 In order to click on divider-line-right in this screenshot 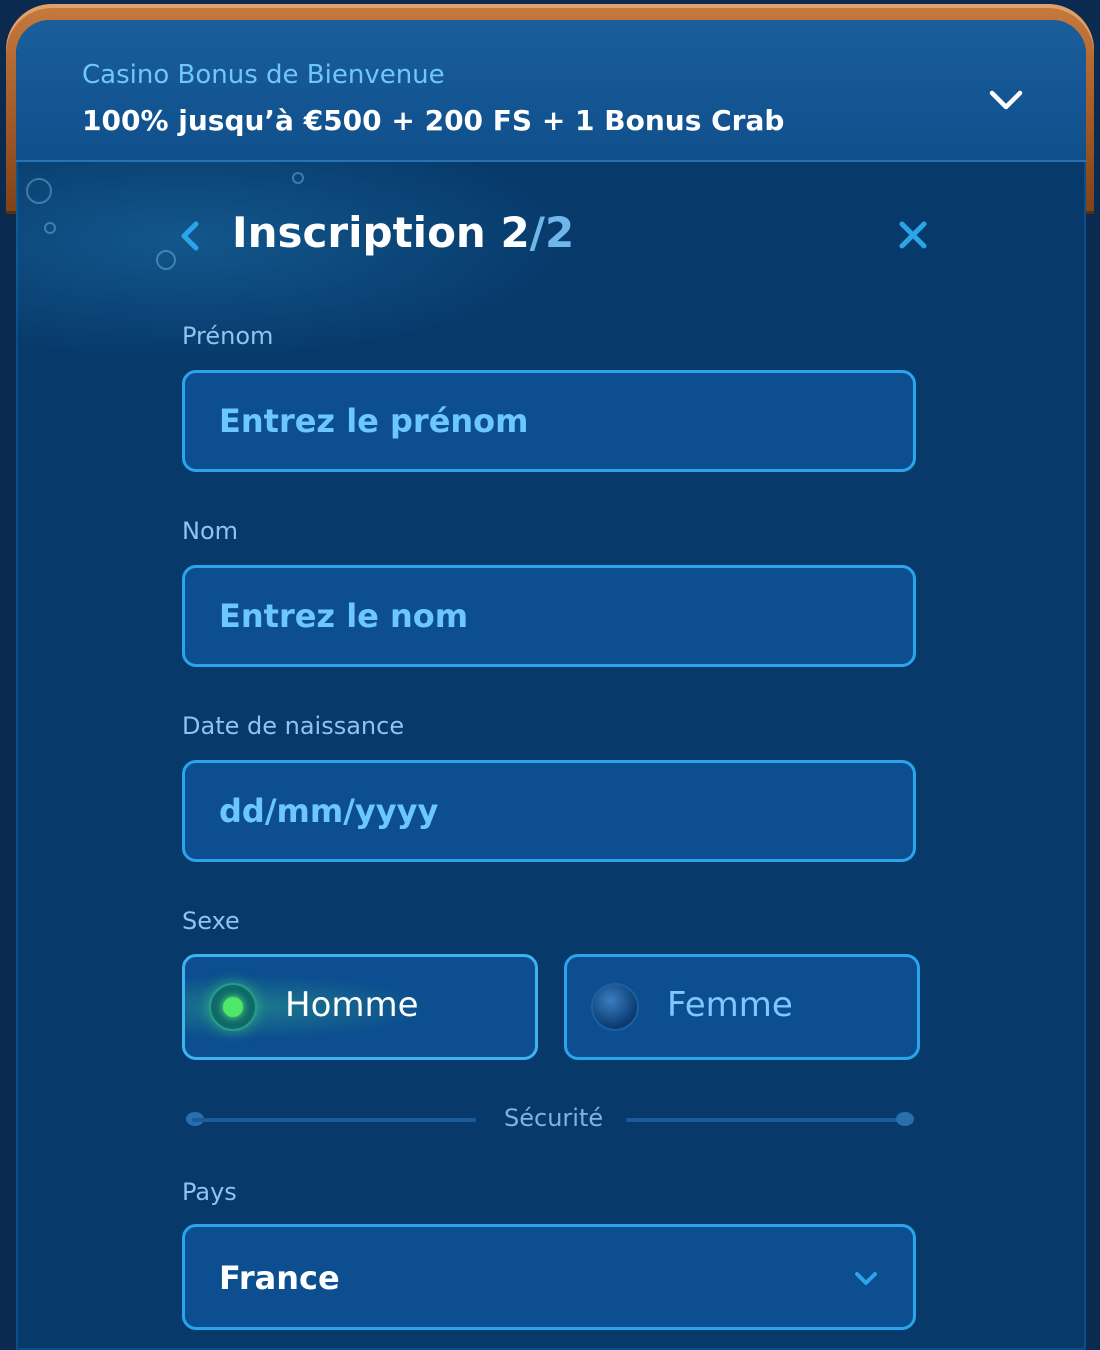, I will do `click(768, 1120)`.